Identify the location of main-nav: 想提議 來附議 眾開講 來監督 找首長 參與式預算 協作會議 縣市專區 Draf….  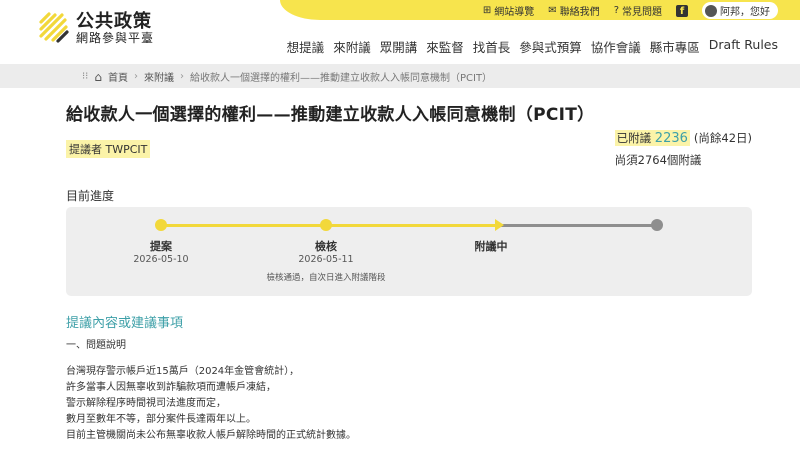
(532, 46).